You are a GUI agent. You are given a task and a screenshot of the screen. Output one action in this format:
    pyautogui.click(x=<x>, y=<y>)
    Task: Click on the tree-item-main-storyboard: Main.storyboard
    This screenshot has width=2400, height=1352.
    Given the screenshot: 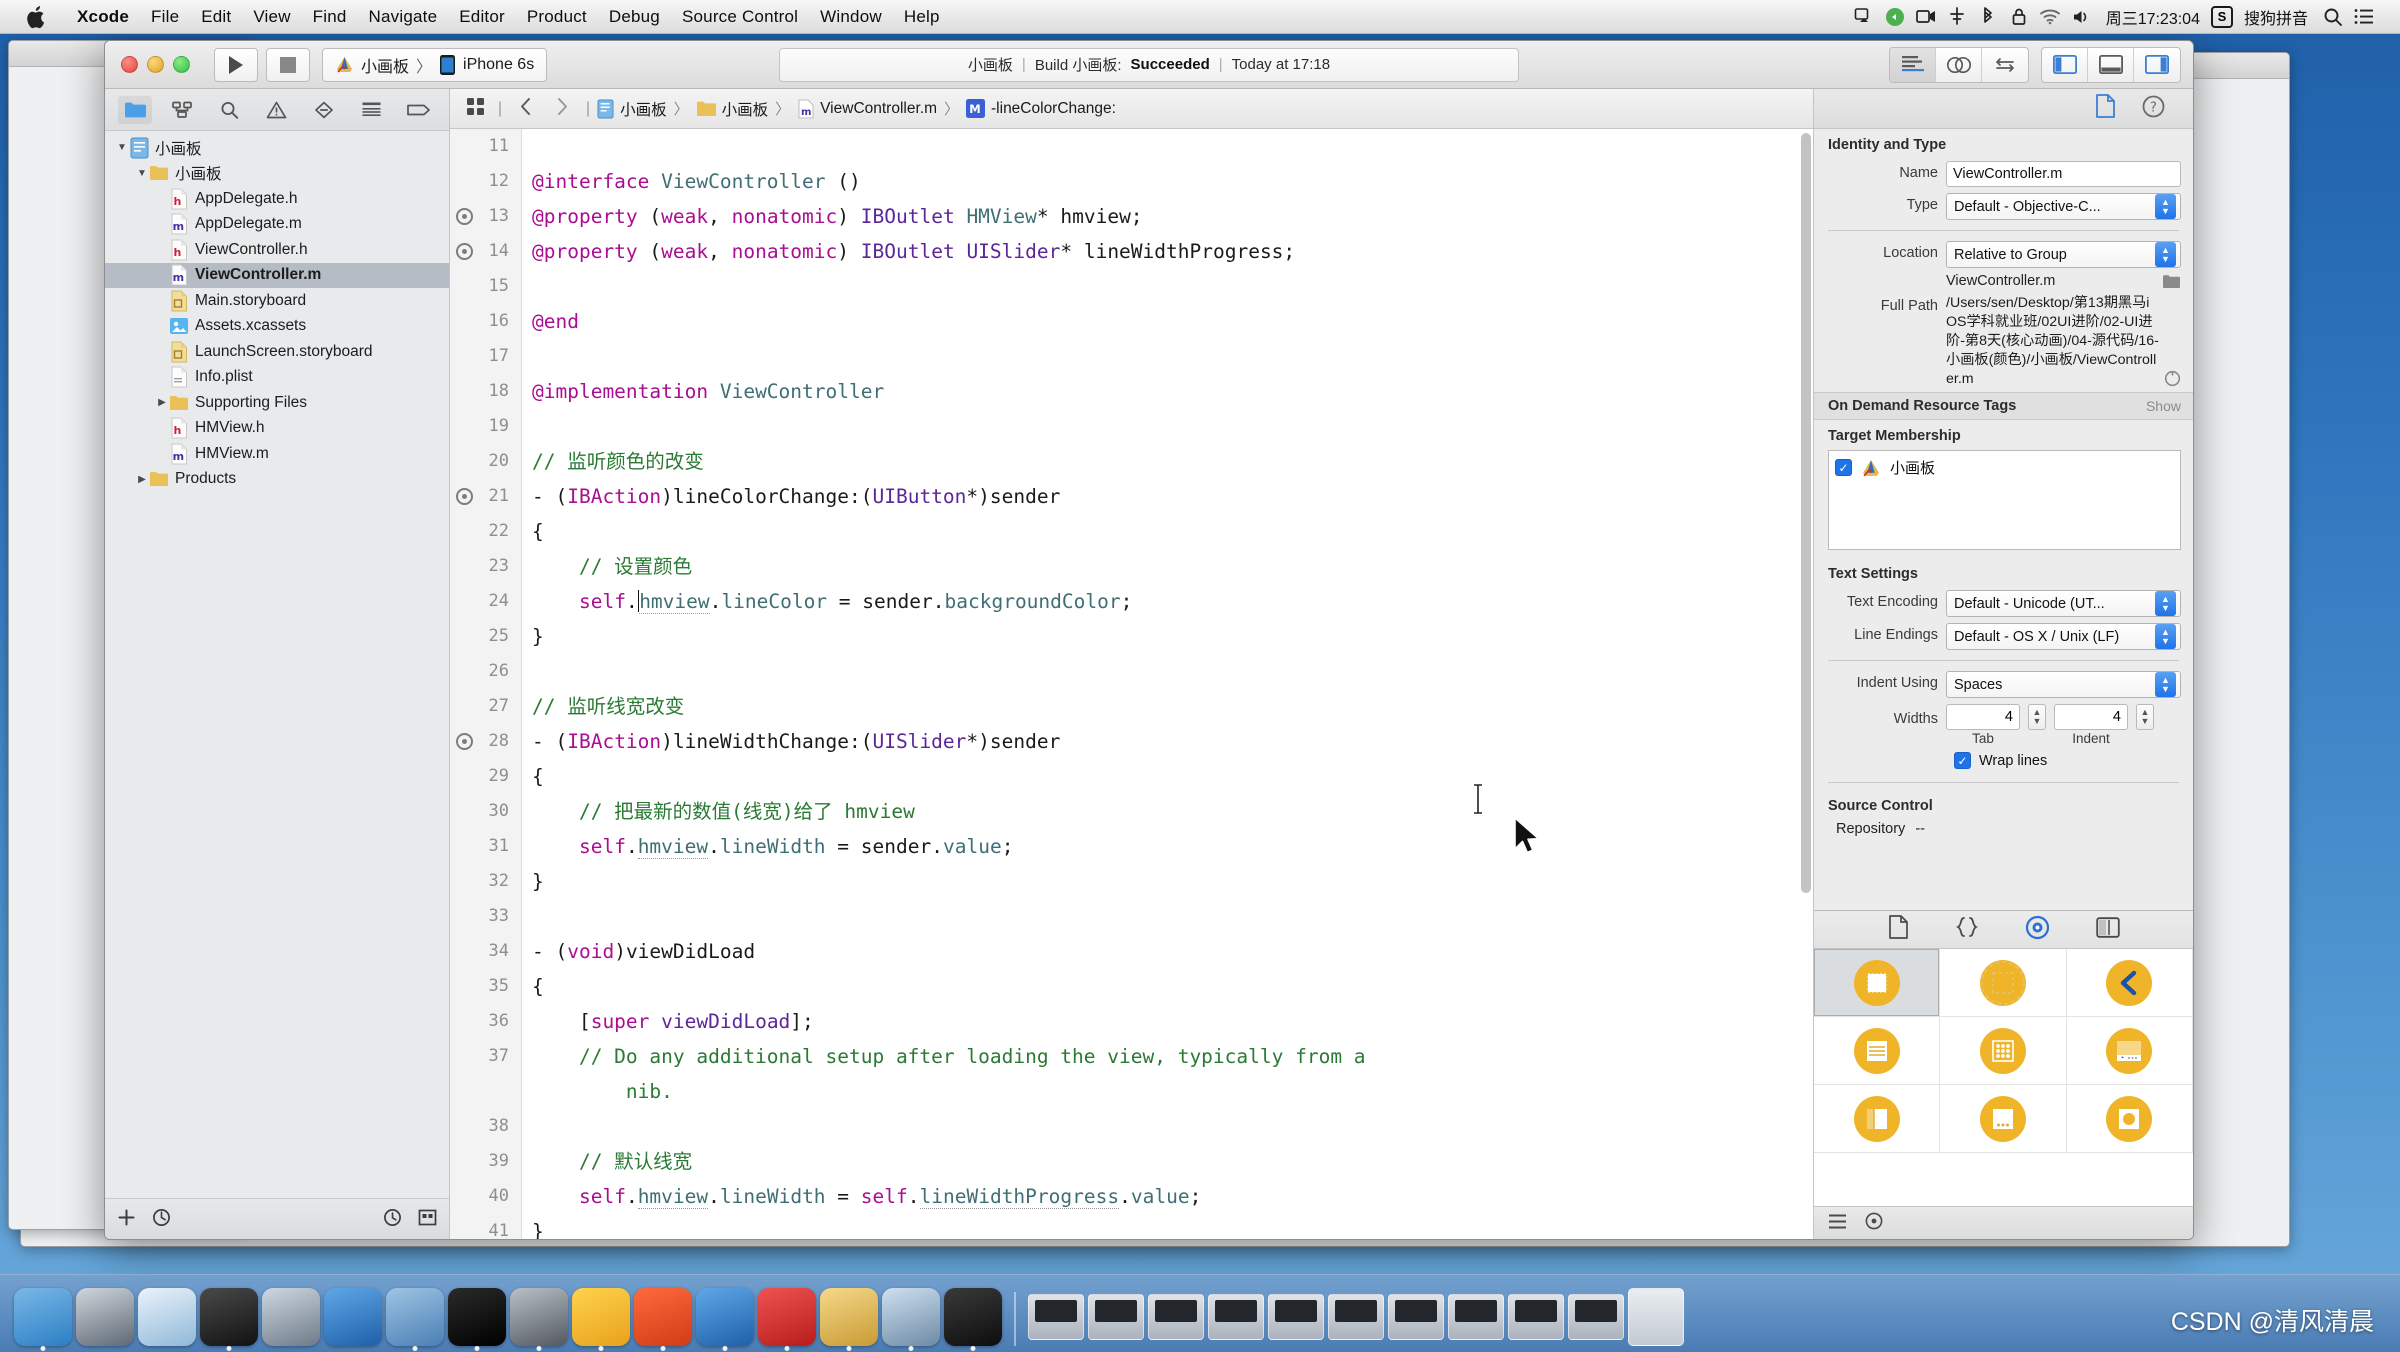 What is the action you would take?
    pyautogui.click(x=277, y=301)
    